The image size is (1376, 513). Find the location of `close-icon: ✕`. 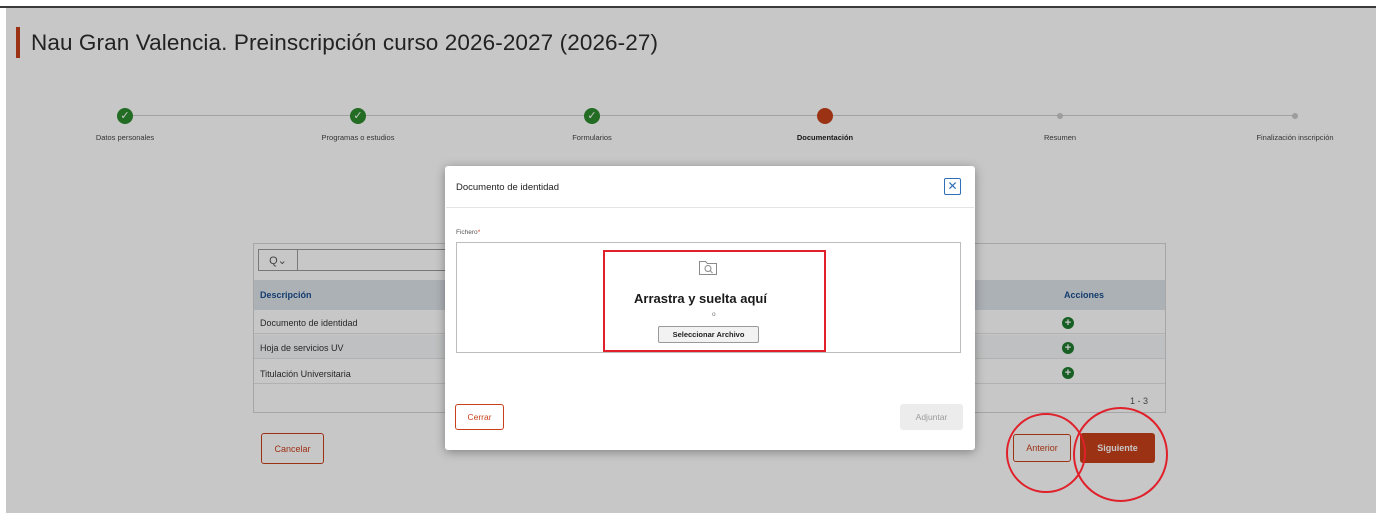

close-icon: ✕ is located at coordinates (952, 186).